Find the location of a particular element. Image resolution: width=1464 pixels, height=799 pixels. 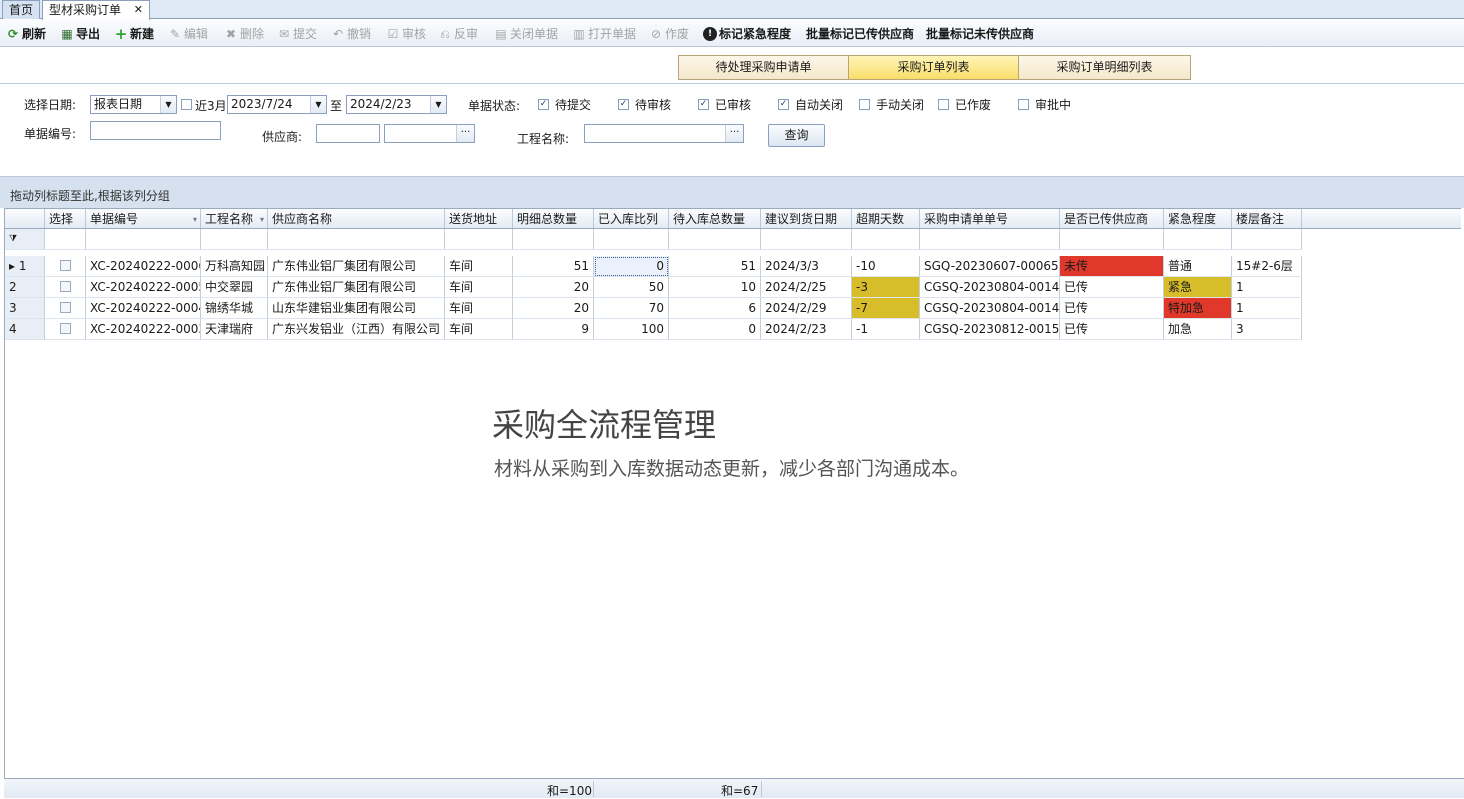

column-header: 楼层备注 is located at coordinates (1267, 218).